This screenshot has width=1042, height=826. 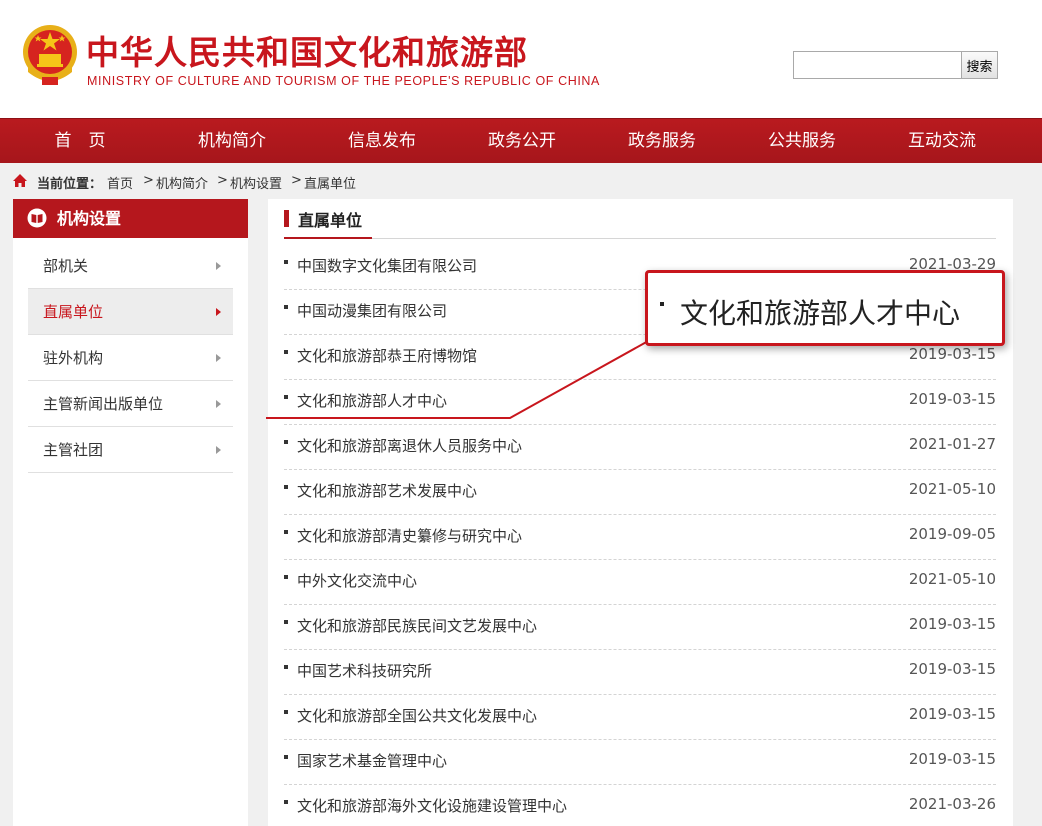 I want to click on list-item-date: 2021-01-27, so click(x=952, y=444).